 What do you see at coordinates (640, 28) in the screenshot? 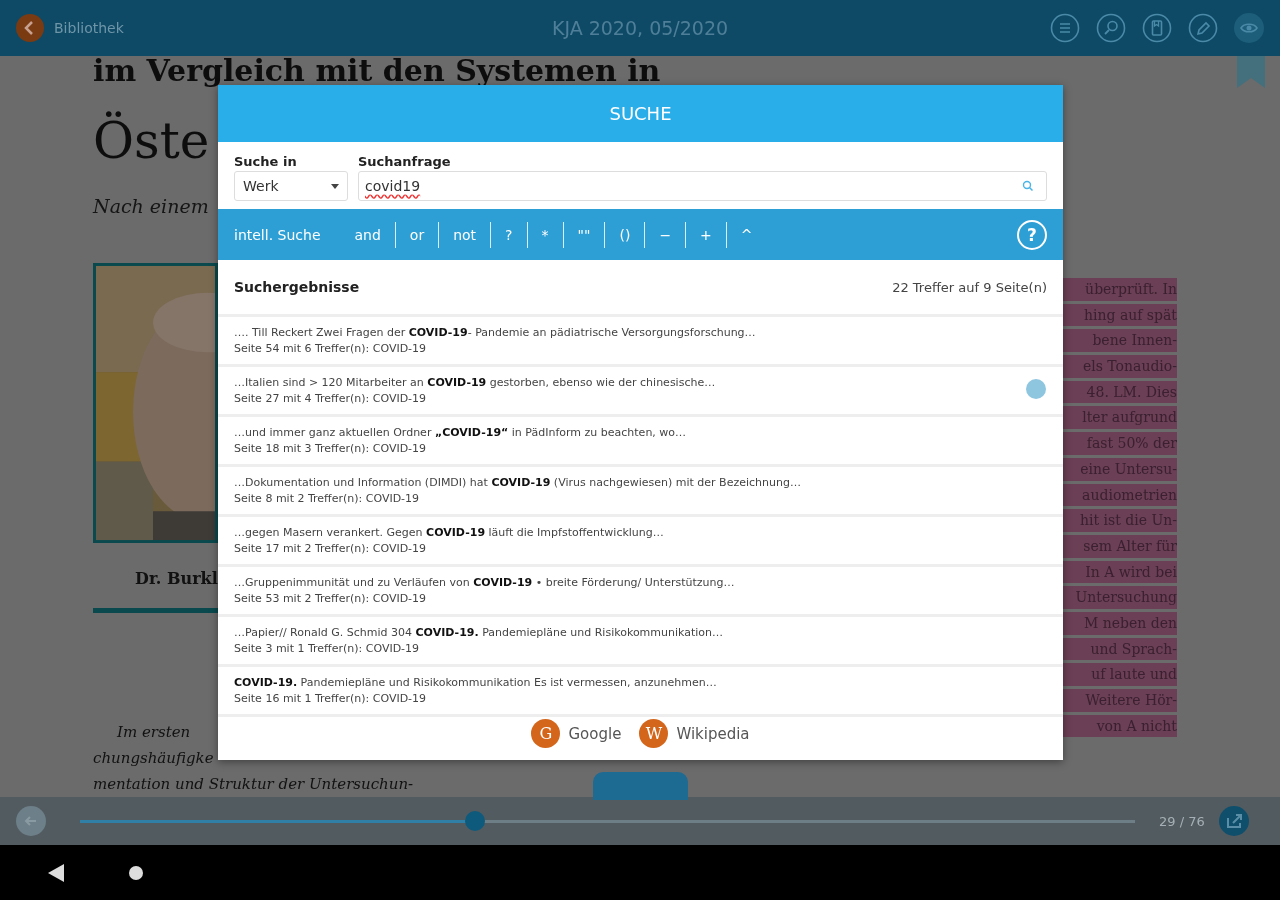
I see `document-title: KJA 2020, 05/2020` at bounding box center [640, 28].